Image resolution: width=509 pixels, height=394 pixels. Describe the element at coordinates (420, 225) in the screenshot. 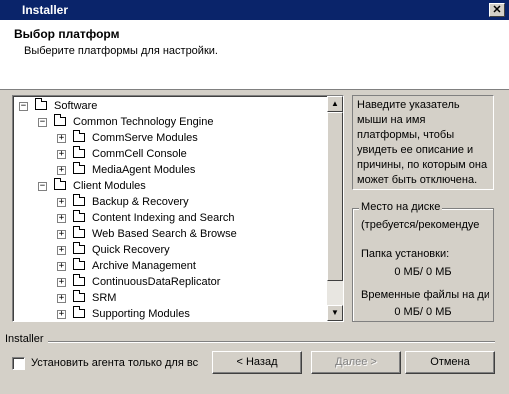

I see `disk-required-label: (требуется/рекомендуе` at that location.